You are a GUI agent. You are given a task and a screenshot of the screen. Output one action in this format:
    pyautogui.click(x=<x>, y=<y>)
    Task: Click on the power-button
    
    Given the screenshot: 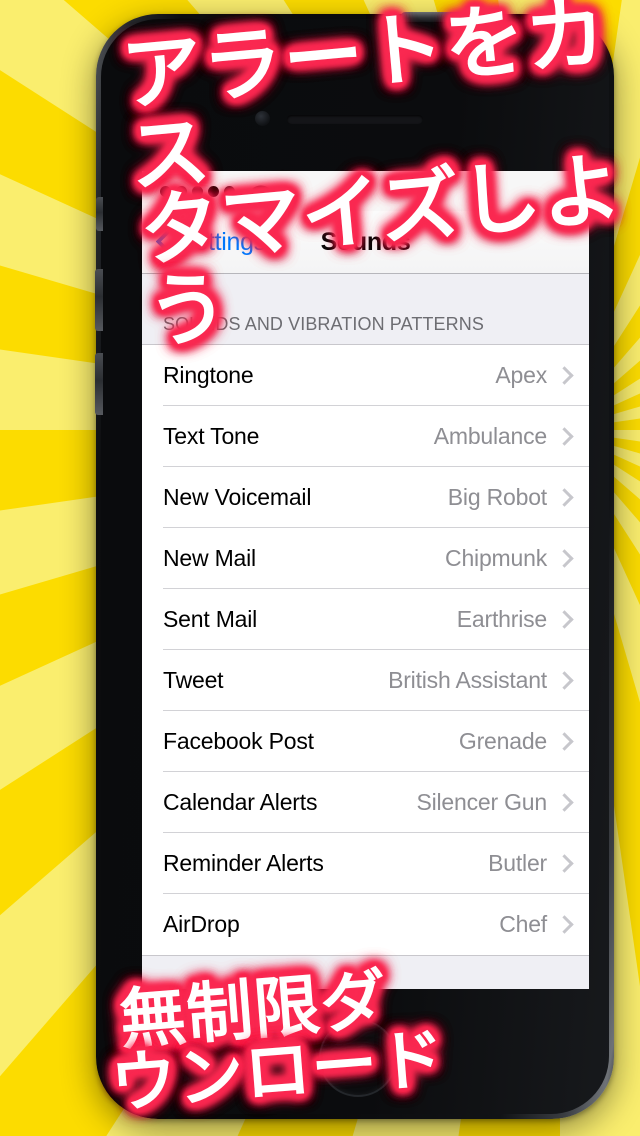 What is the action you would take?
    pyautogui.click(x=450, y=17)
    